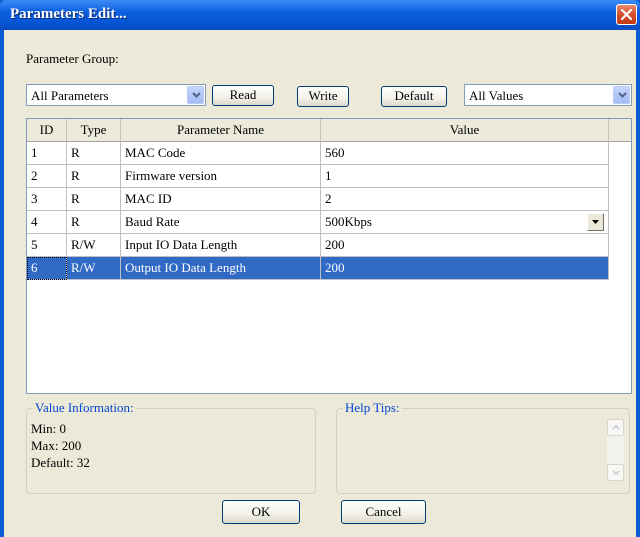  I want to click on cell-id: 6, so click(47, 268).